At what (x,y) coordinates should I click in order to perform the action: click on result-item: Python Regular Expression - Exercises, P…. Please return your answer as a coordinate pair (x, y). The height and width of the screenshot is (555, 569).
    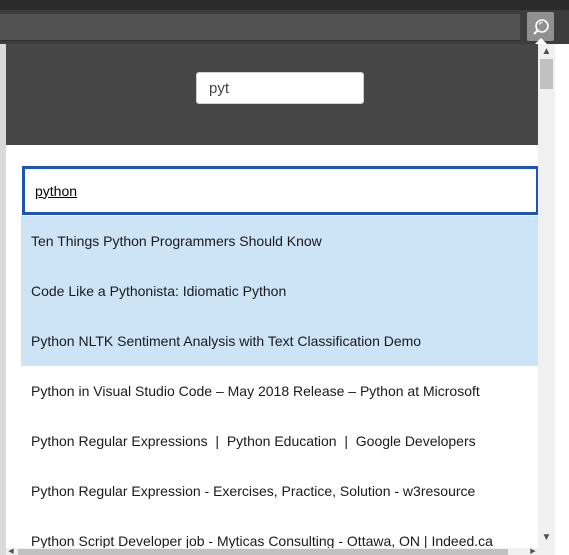
    Looking at the image, I should click on (279, 491).